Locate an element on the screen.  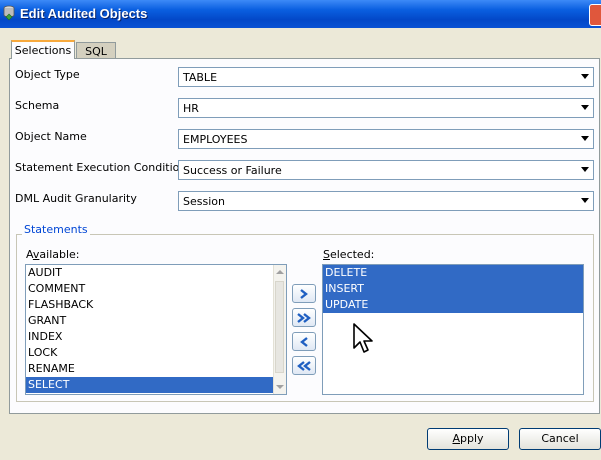
list-item-selected: UPDATE is located at coordinates (453, 305).